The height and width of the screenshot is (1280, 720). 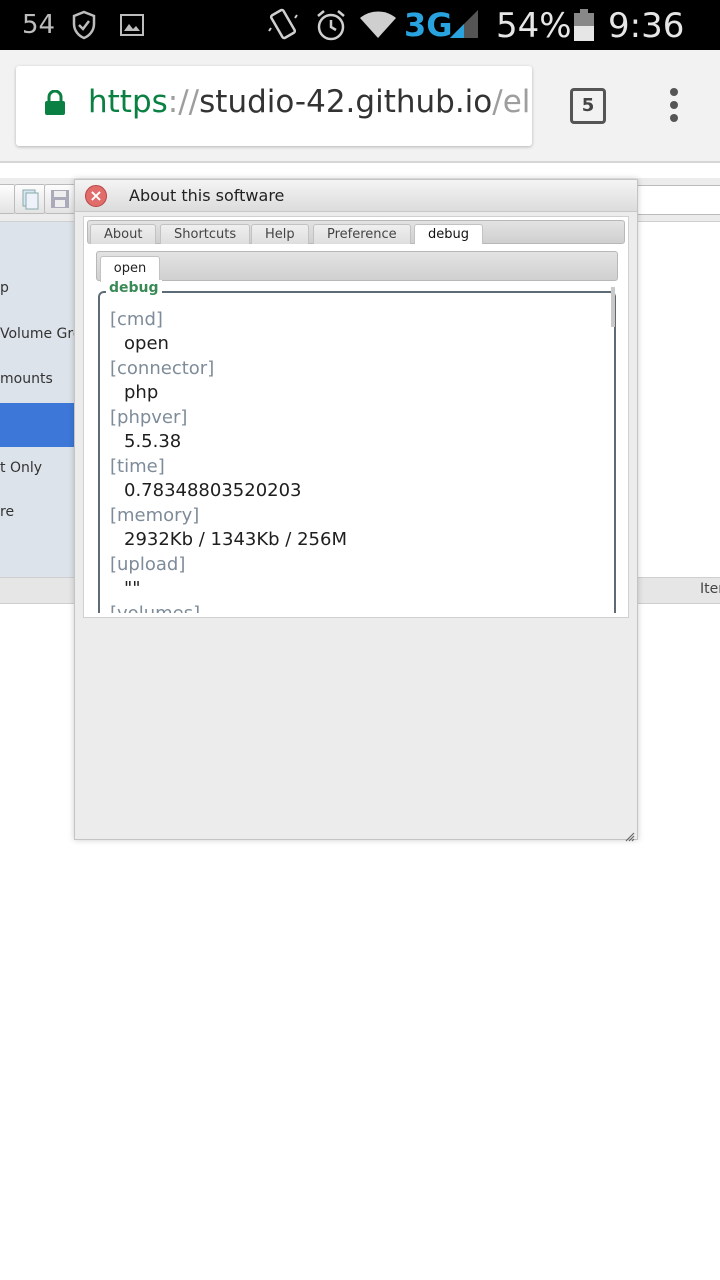 I want to click on debug-key: [upload], so click(x=148, y=564).